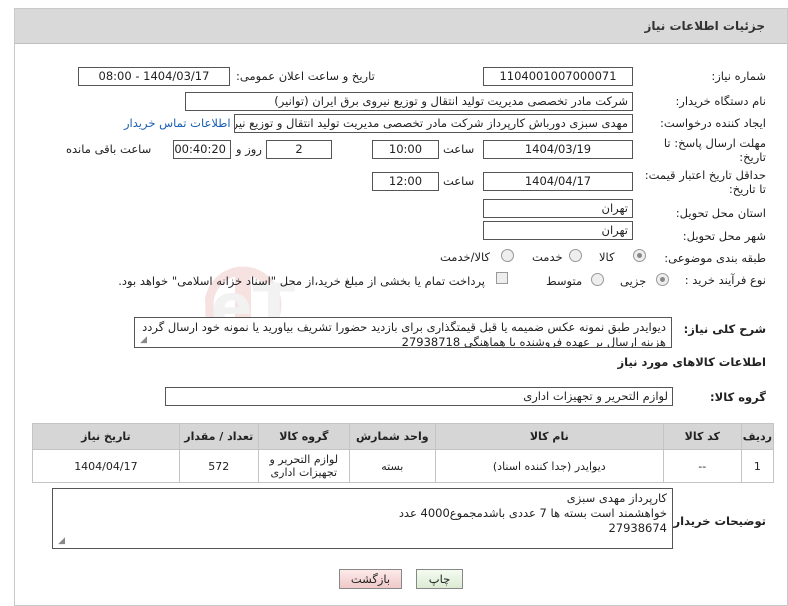  I want to click on remaining-time-label: ساعت باقی مانده, so click(109, 149).